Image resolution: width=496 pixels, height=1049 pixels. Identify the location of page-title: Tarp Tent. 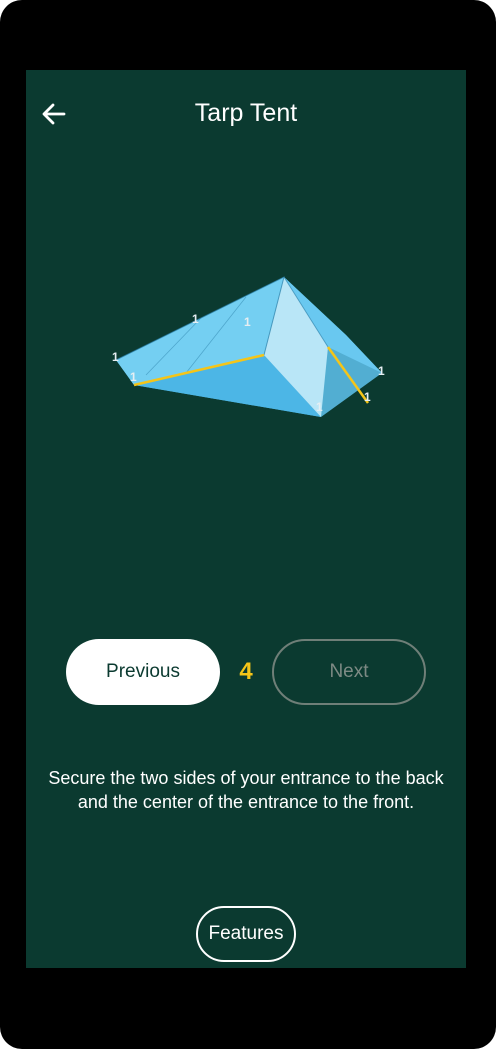
(246, 113).